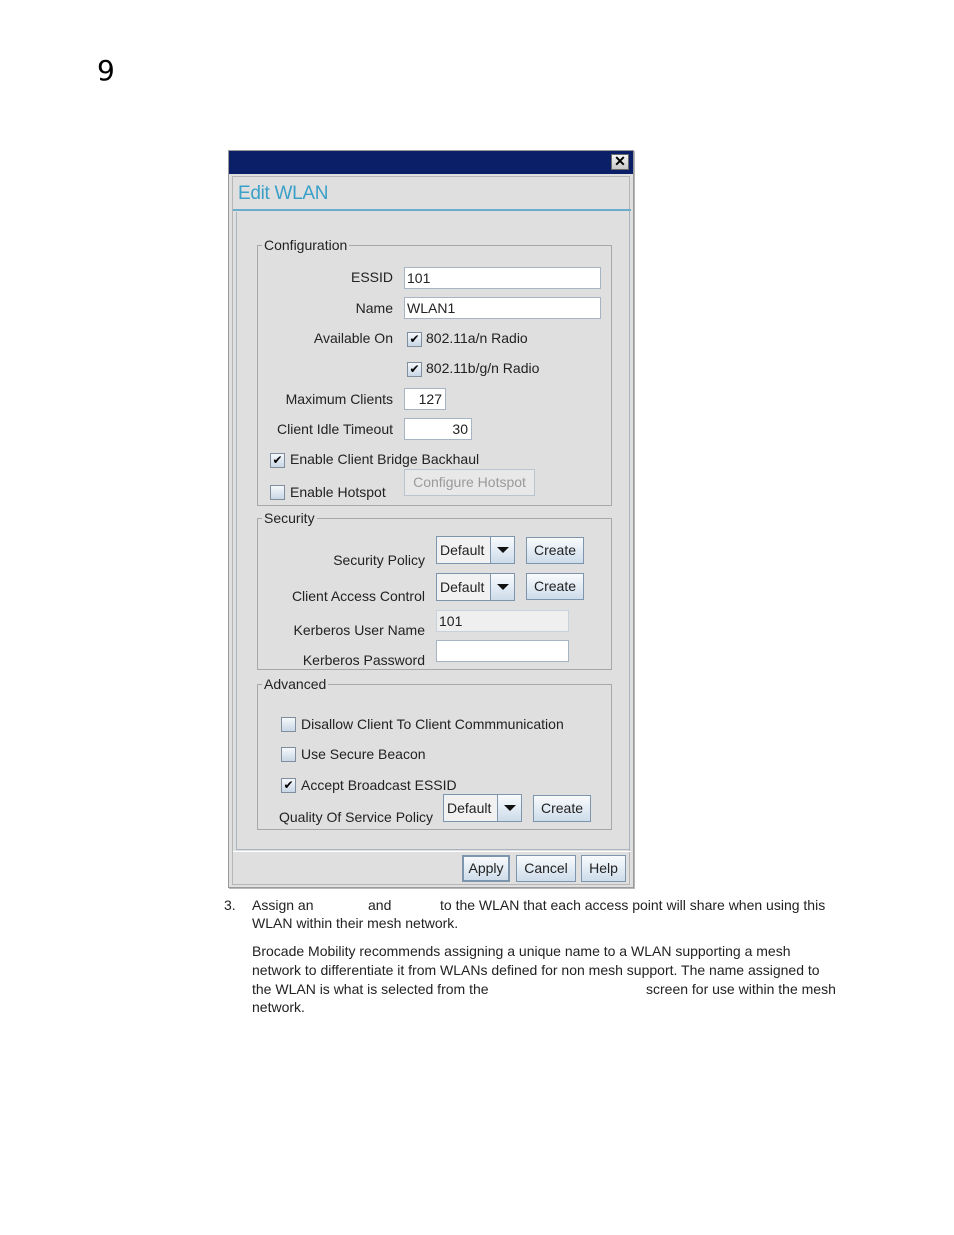  Describe the element at coordinates (620, 162) in the screenshot. I see `close-icon: ✕` at that location.